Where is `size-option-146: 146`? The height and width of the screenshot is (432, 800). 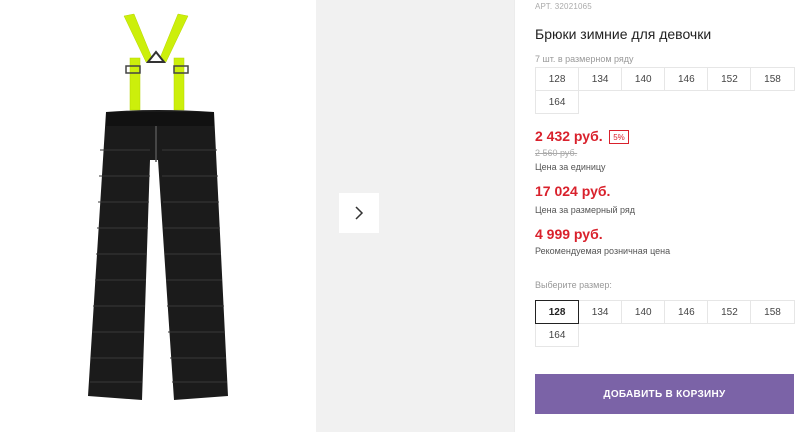
size-option-146: 146 is located at coordinates (686, 312).